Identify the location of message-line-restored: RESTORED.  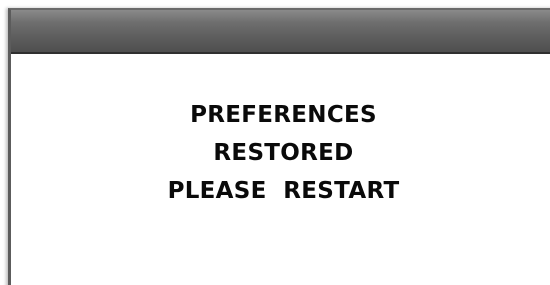
(283, 153).